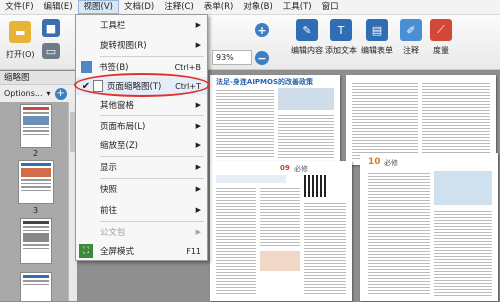 The height and width of the screenshot is (302, 500). I want to click on edit-content-icon: ✎, so click(307, 30).